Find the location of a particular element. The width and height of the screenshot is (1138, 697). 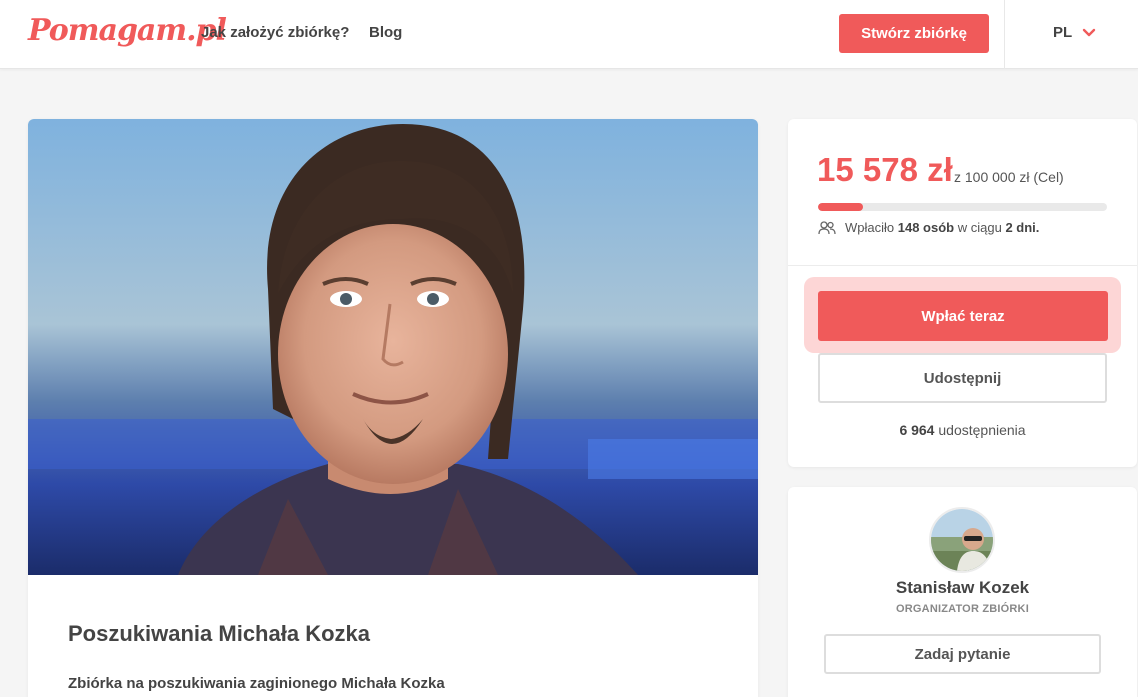

donors-count: 148 osób is located at coordinates (926, 227).